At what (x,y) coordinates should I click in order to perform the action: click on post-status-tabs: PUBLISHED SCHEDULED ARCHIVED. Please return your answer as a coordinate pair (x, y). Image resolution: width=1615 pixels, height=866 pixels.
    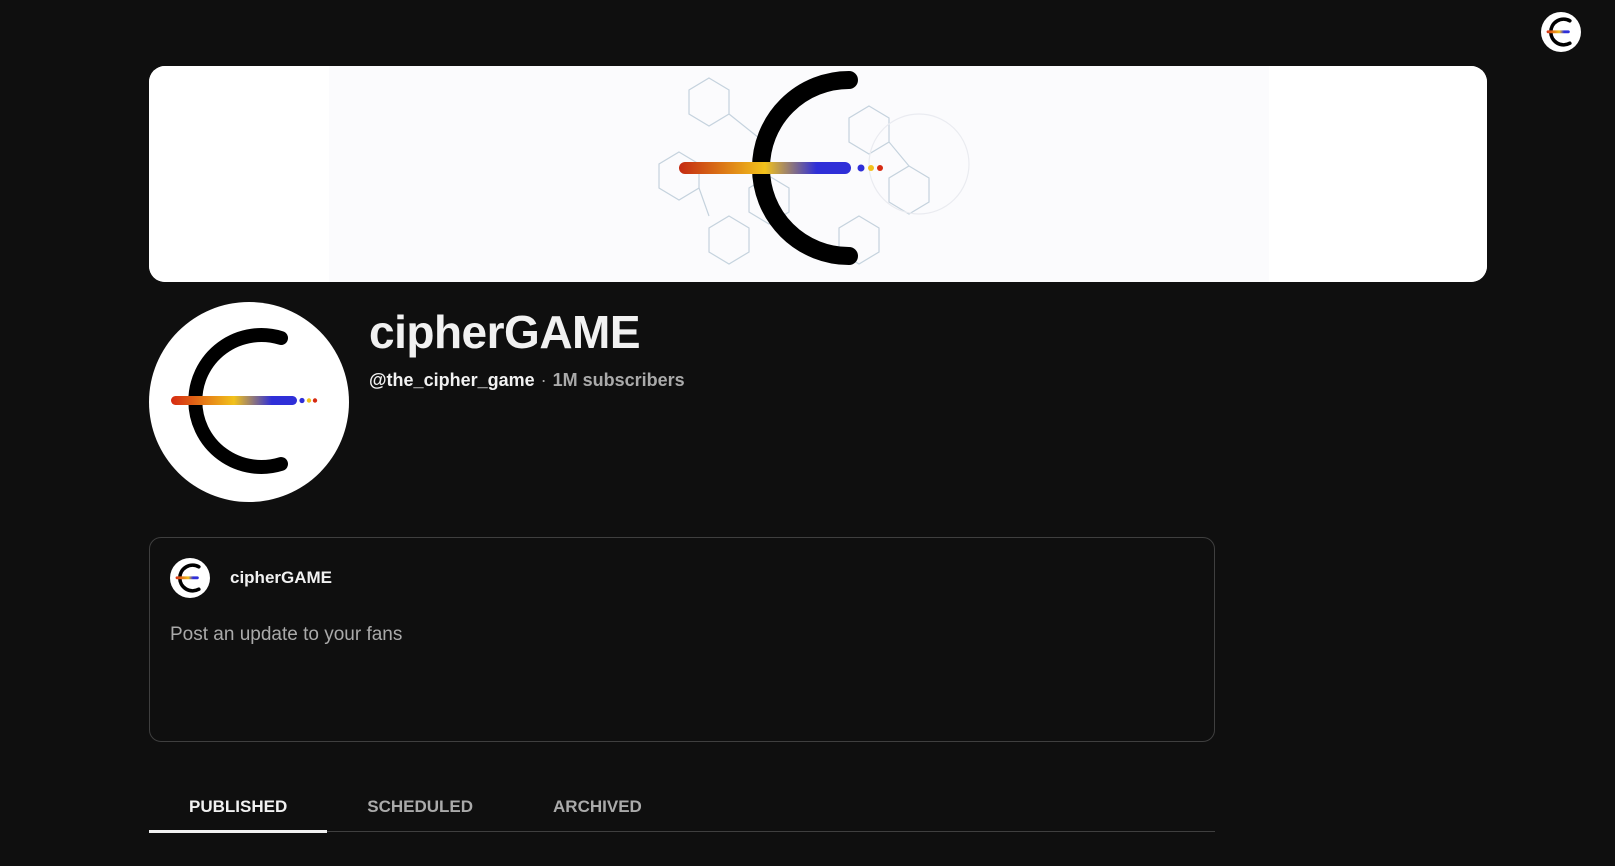
    Looking at the image, I should click on (682, 807).